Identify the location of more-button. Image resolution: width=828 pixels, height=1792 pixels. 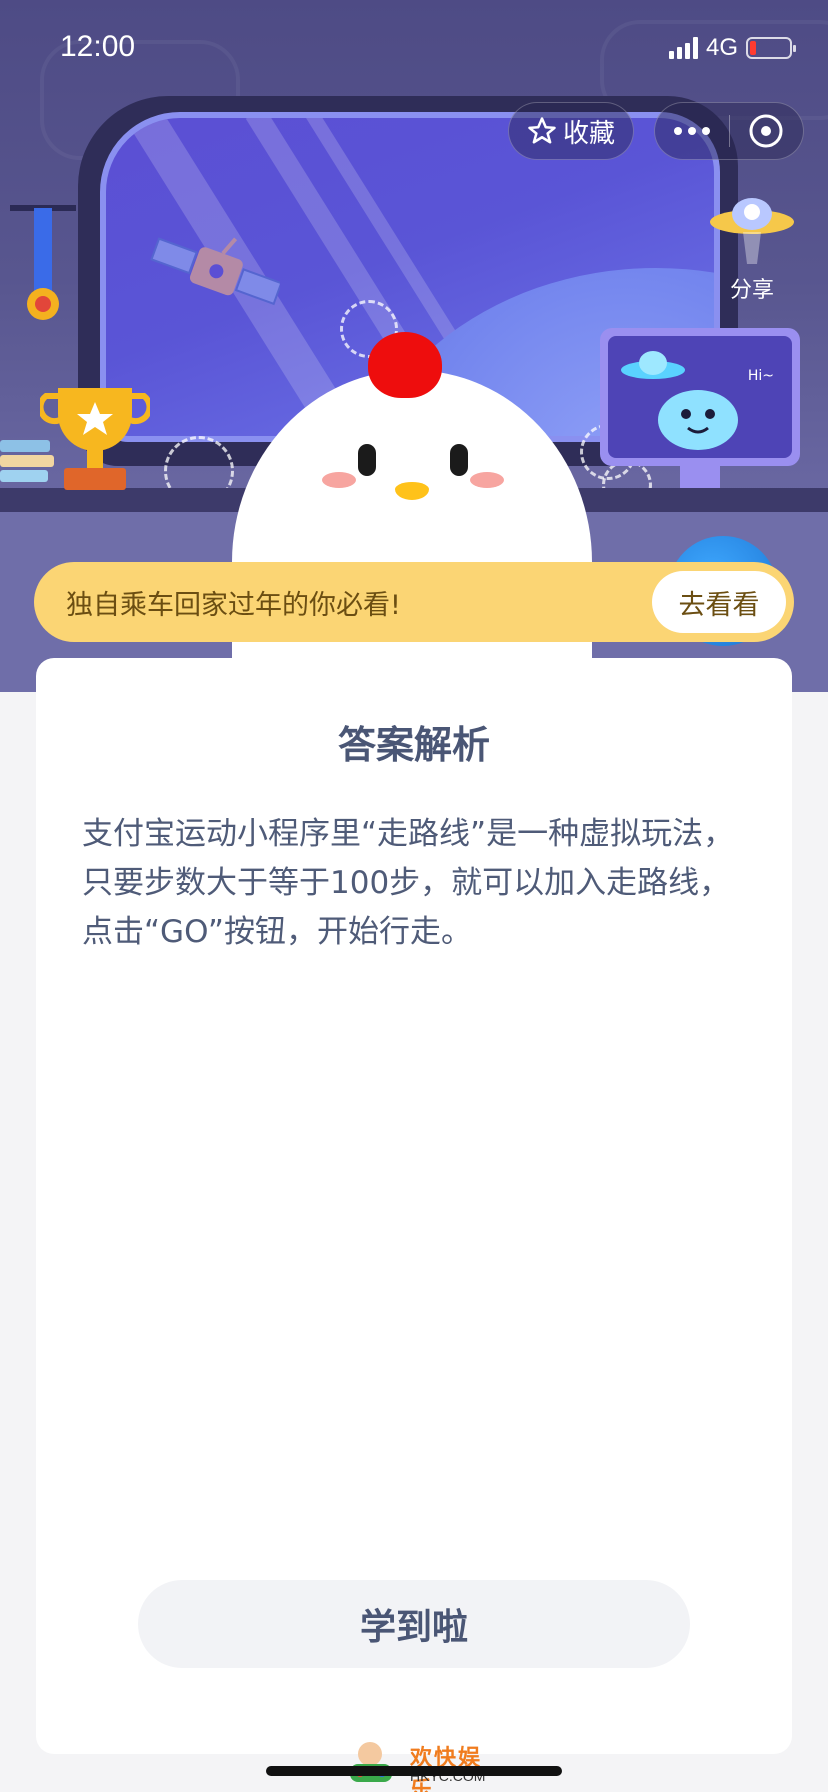
(692, 131).